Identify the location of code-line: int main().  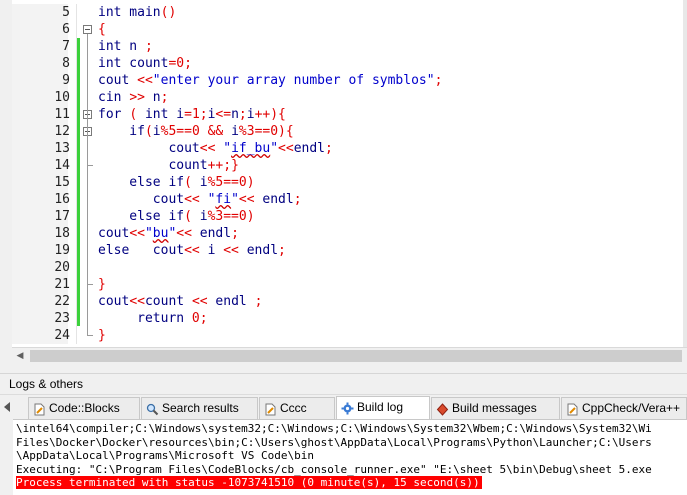
(137, 12).